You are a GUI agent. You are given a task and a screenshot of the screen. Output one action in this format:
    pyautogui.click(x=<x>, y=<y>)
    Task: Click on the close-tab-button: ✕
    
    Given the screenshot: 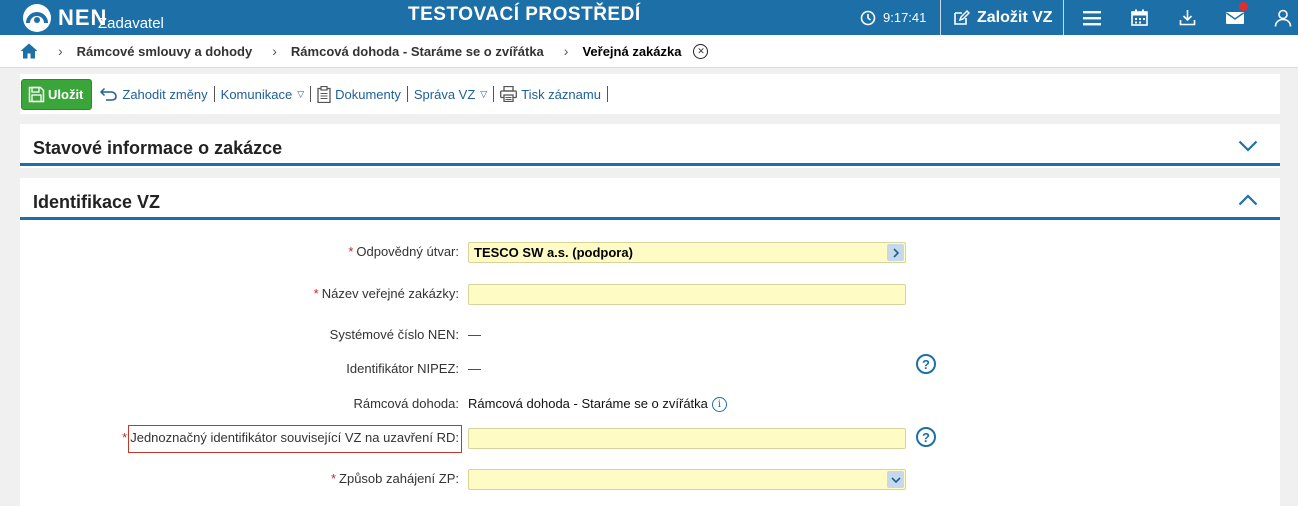 What is the action you would take?
    pyautogui.click(x=701, y=51)
    